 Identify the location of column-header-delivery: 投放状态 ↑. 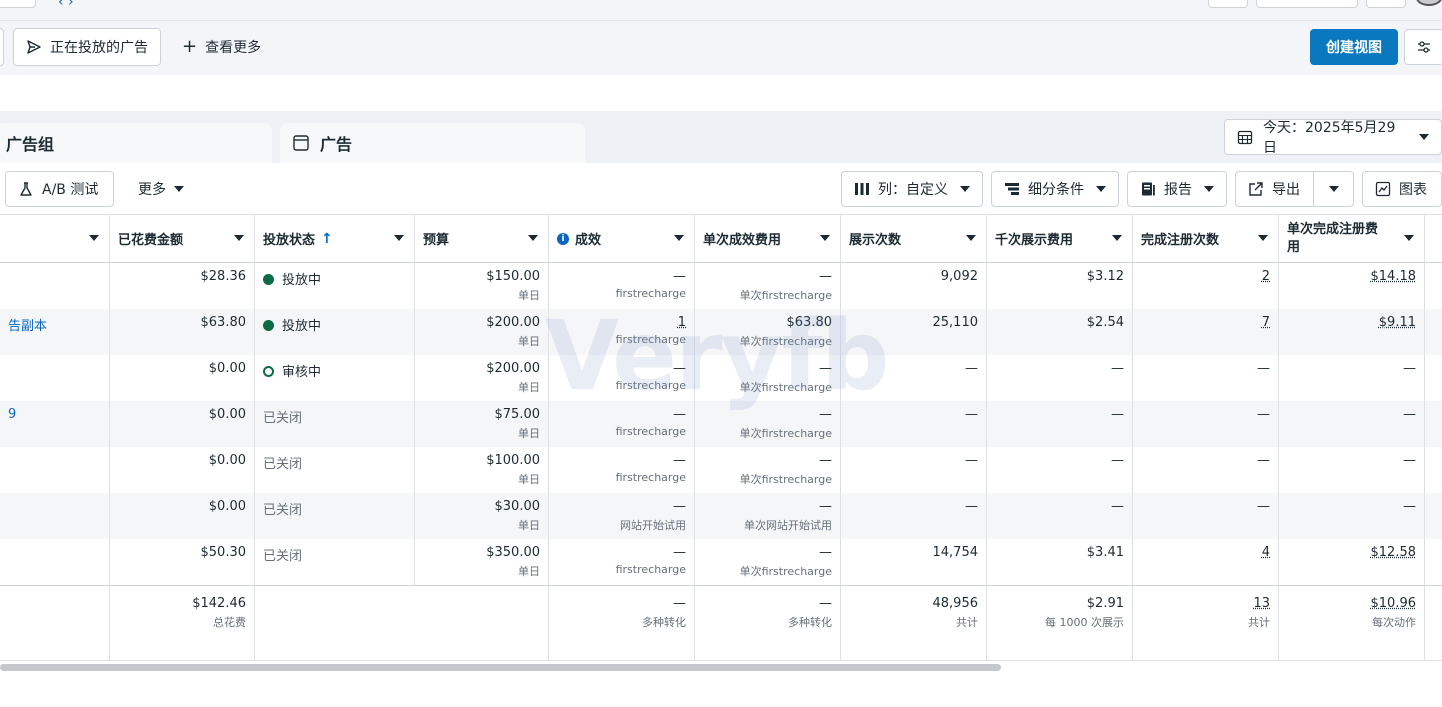
(335, 239).